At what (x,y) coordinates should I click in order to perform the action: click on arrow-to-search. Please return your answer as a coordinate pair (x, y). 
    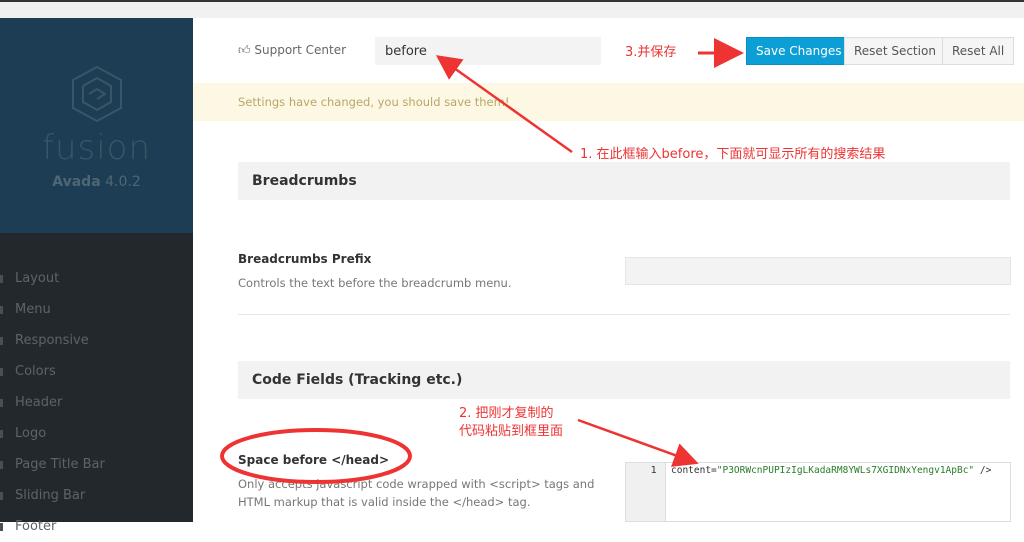
    Looking at the image, I should click on (504, 104).